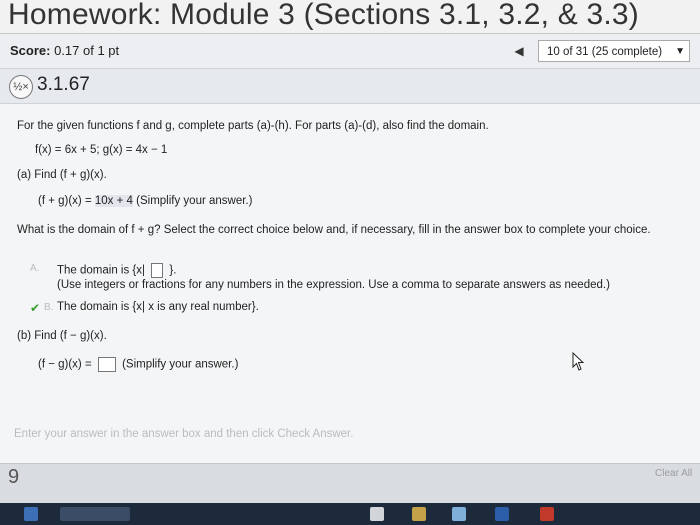 This screenshot has height=525, width=700. I want to click on word-icon, so click(502, 514).